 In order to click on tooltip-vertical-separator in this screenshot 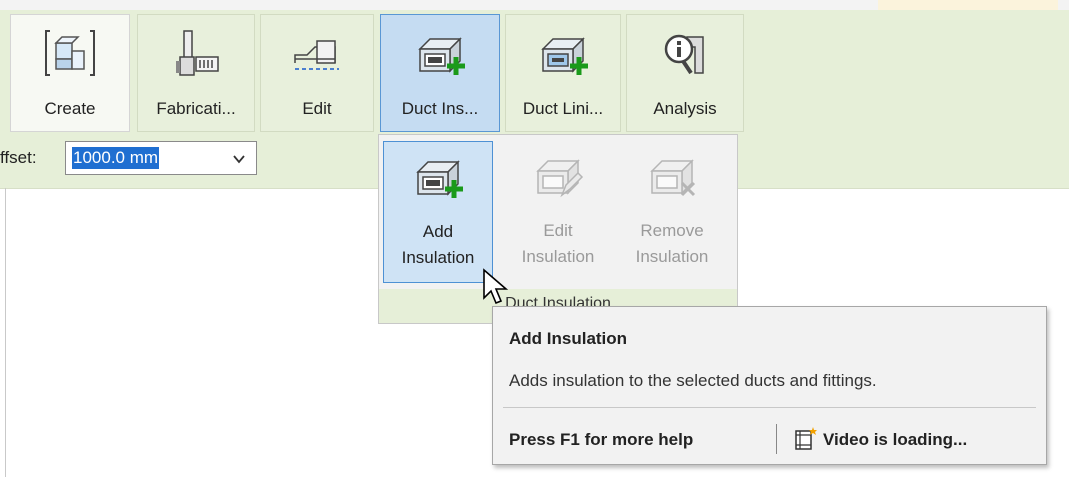, I will do `click(776, 439)`.